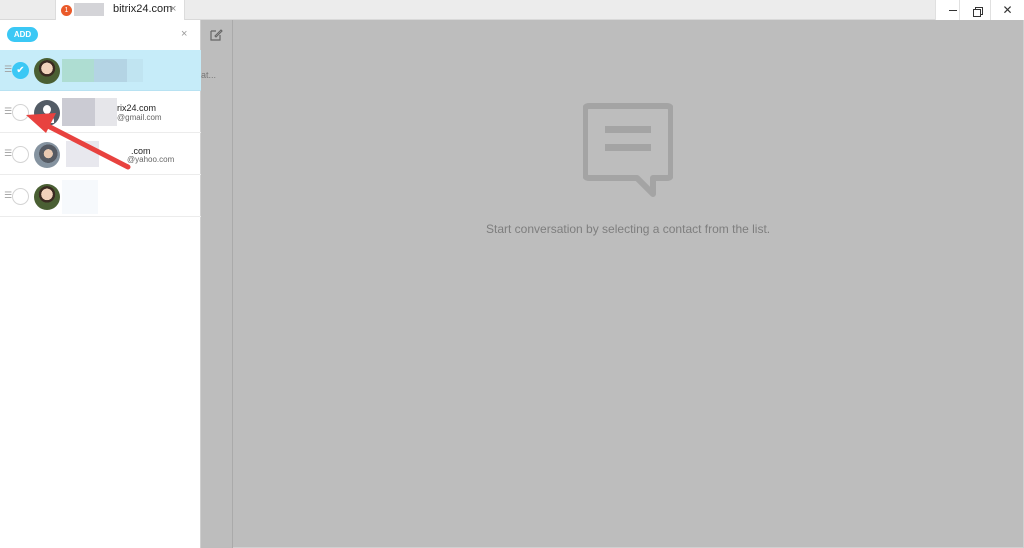  Describe the element at coordinates (173, 9) in the screenshot. I see `tab-close-icon: ×` at that location.